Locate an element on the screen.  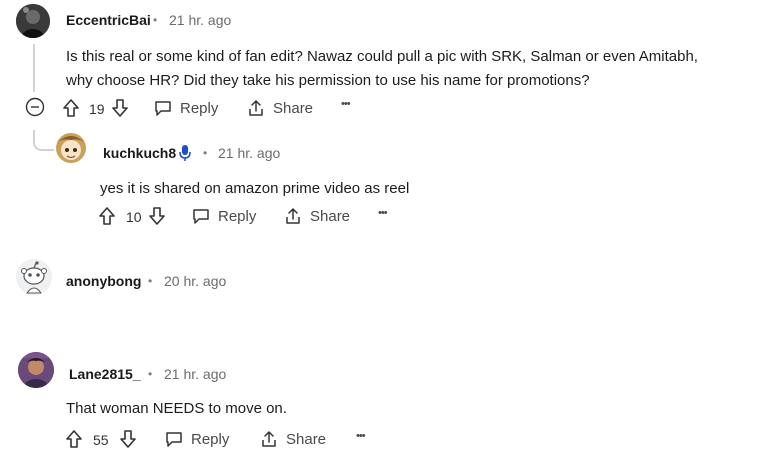
collapse-thread-icon is located at coordinates (35, 107).